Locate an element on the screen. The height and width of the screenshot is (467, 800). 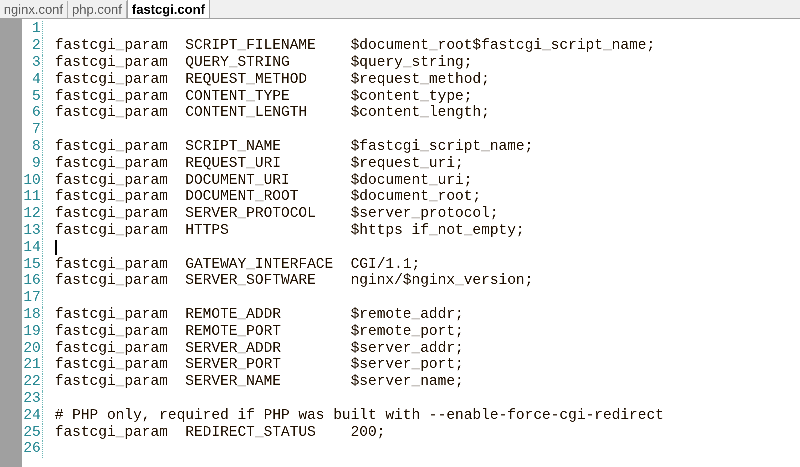
line-number: 8 is located at coordinates (36, 146).